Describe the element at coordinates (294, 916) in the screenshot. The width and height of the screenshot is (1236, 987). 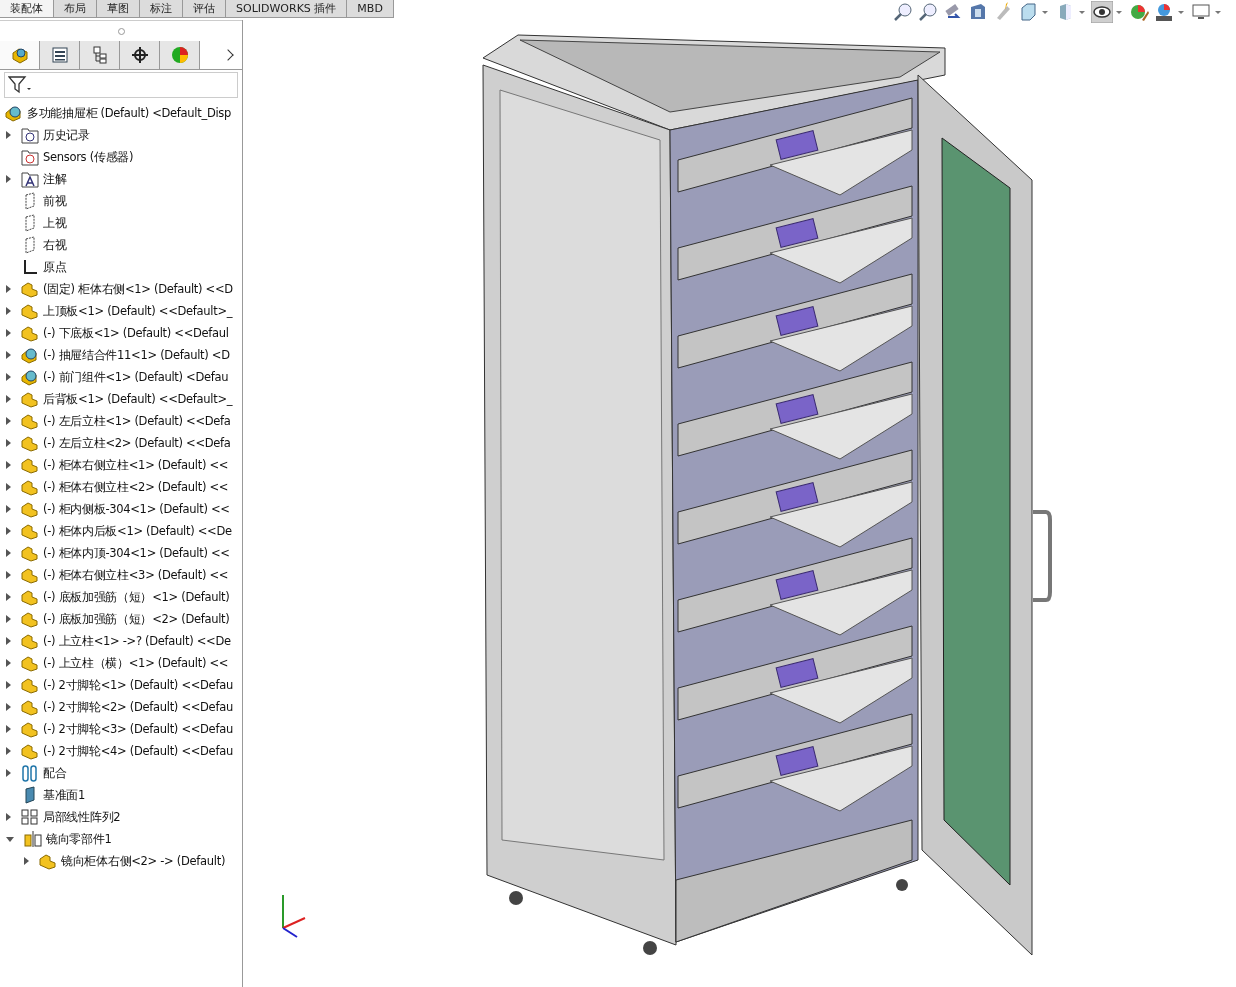
I see `axis-triad-icon` at that location.